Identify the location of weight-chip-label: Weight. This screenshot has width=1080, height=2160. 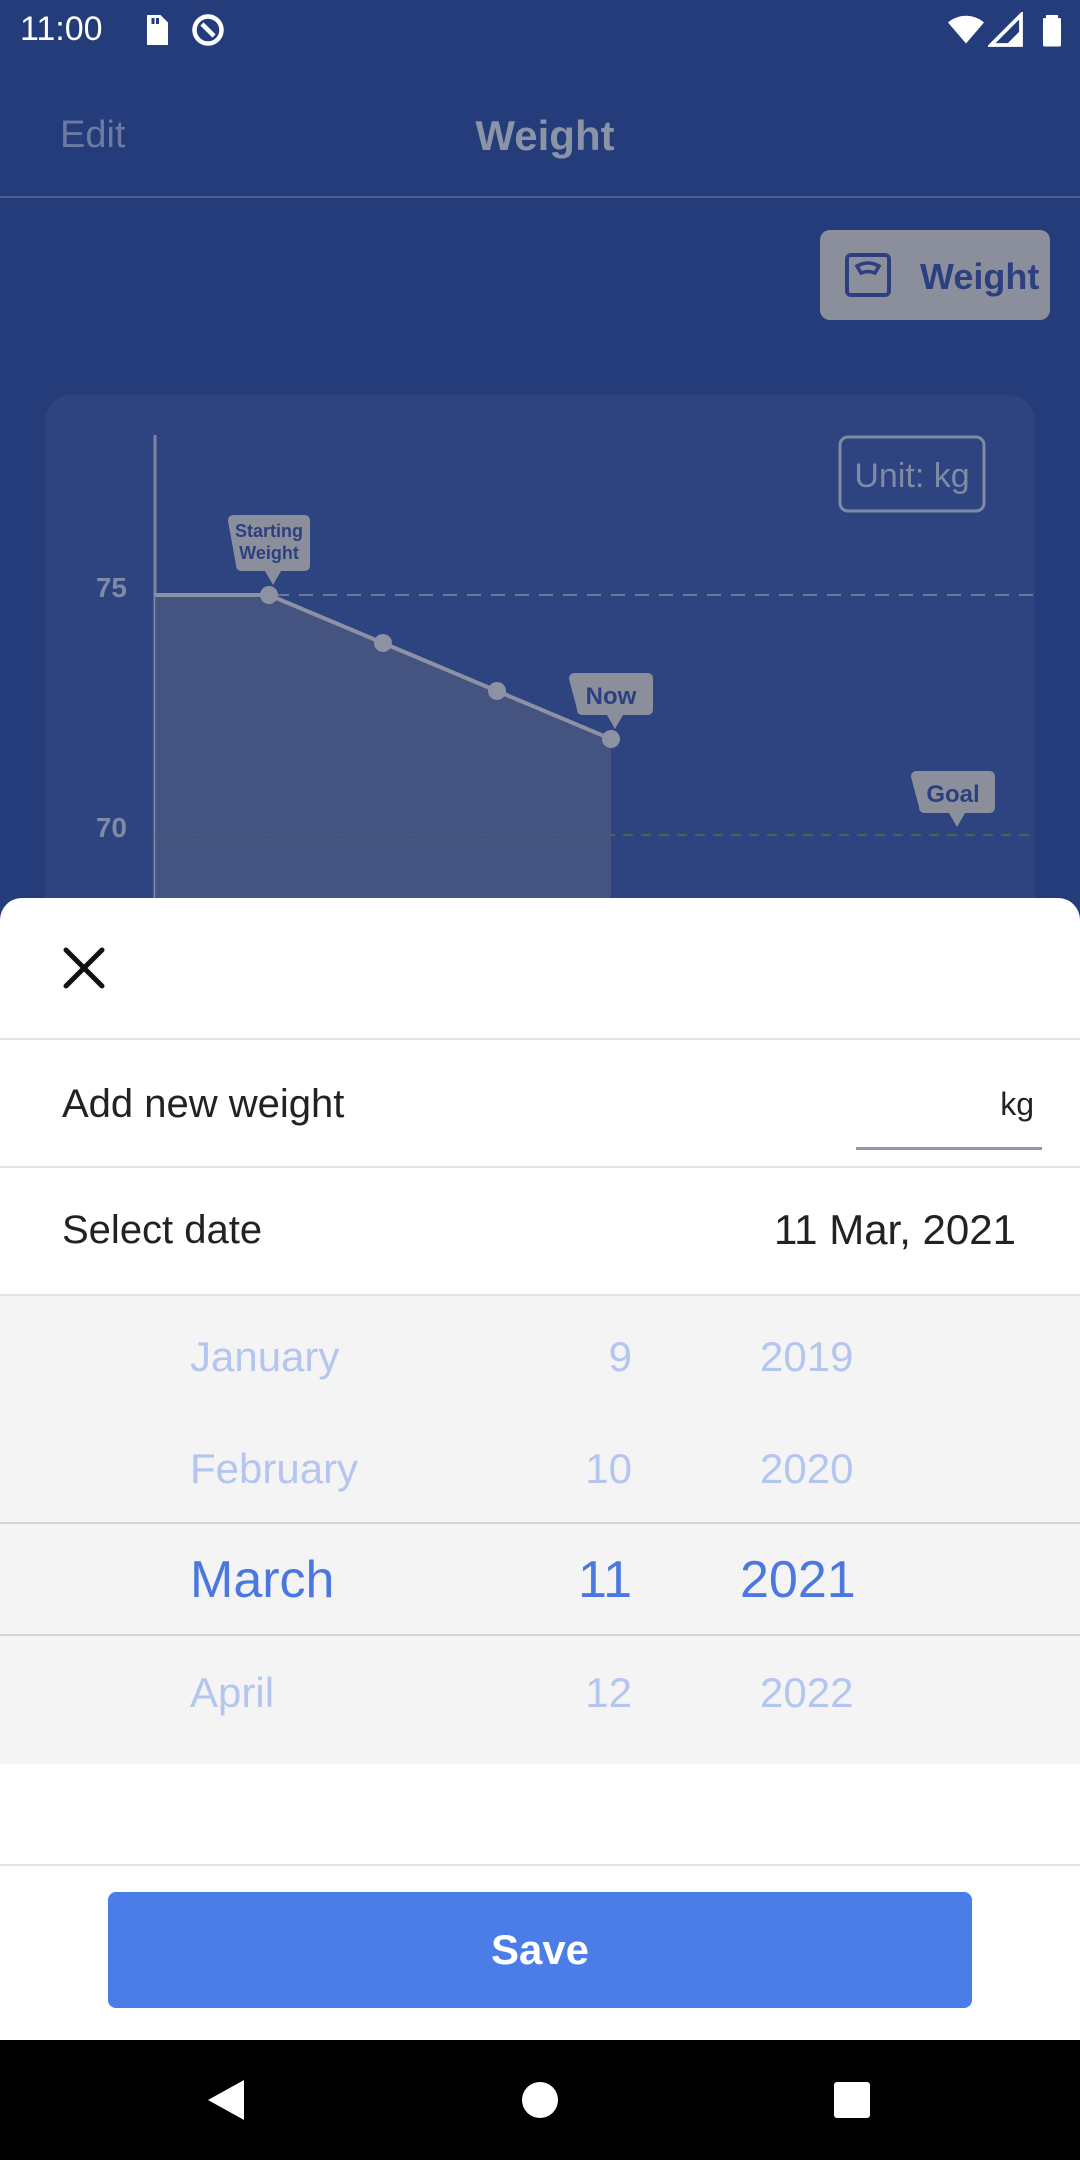
(980, 276).